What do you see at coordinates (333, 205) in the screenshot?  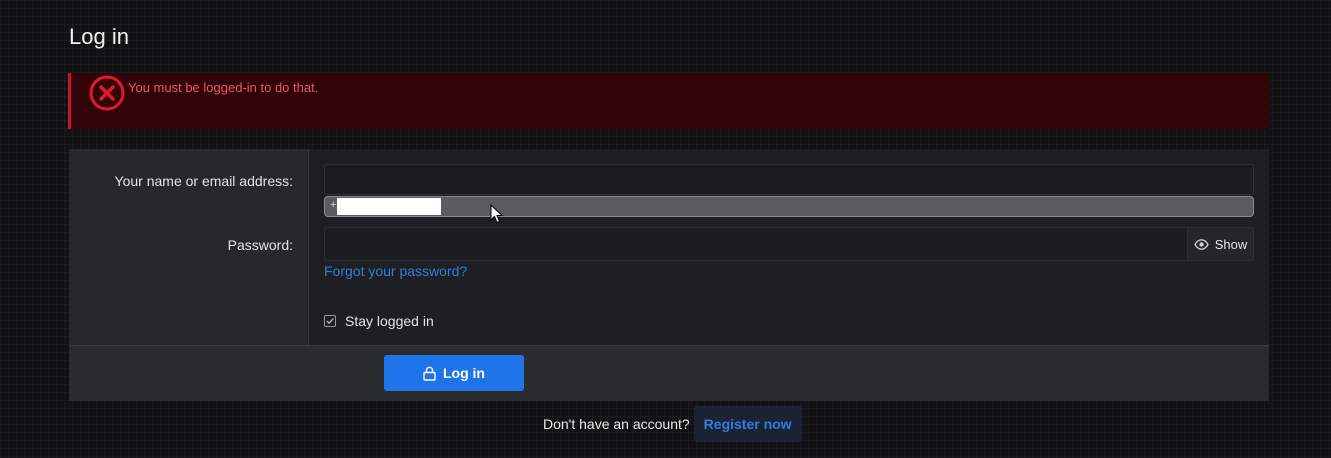 I see `autocomplete-prefix: +` at bounding box center [333, 205].